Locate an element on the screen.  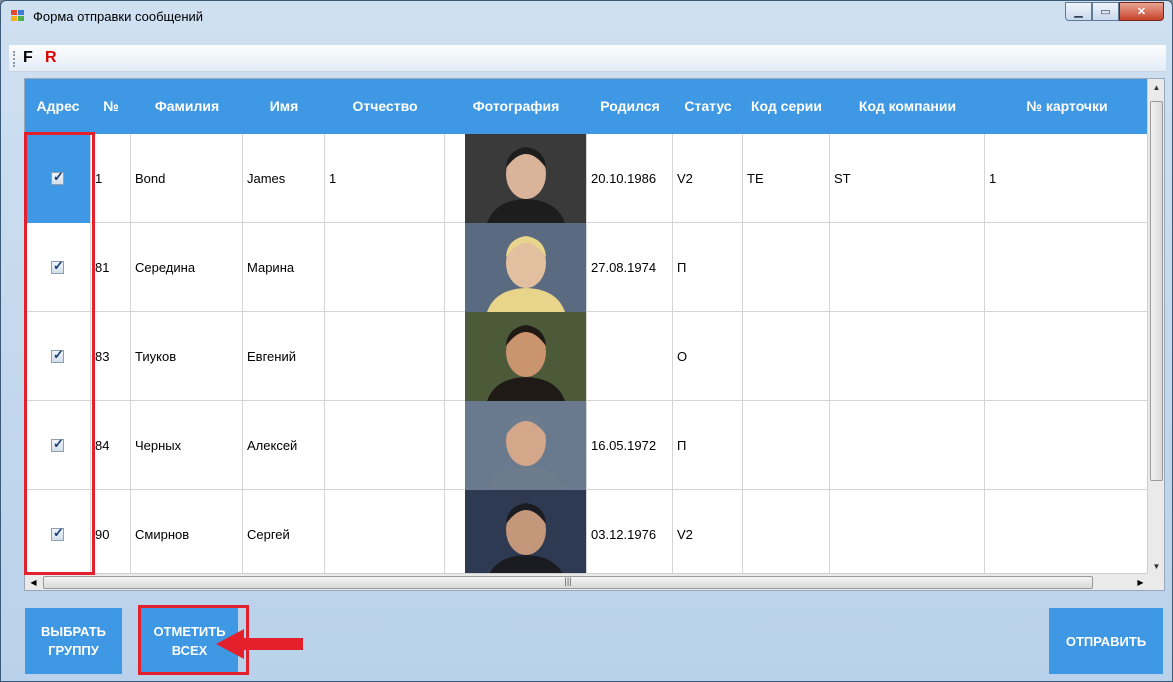
vertical-scrollbar: ▲ ▼ is located at coordinates (1155, 327).